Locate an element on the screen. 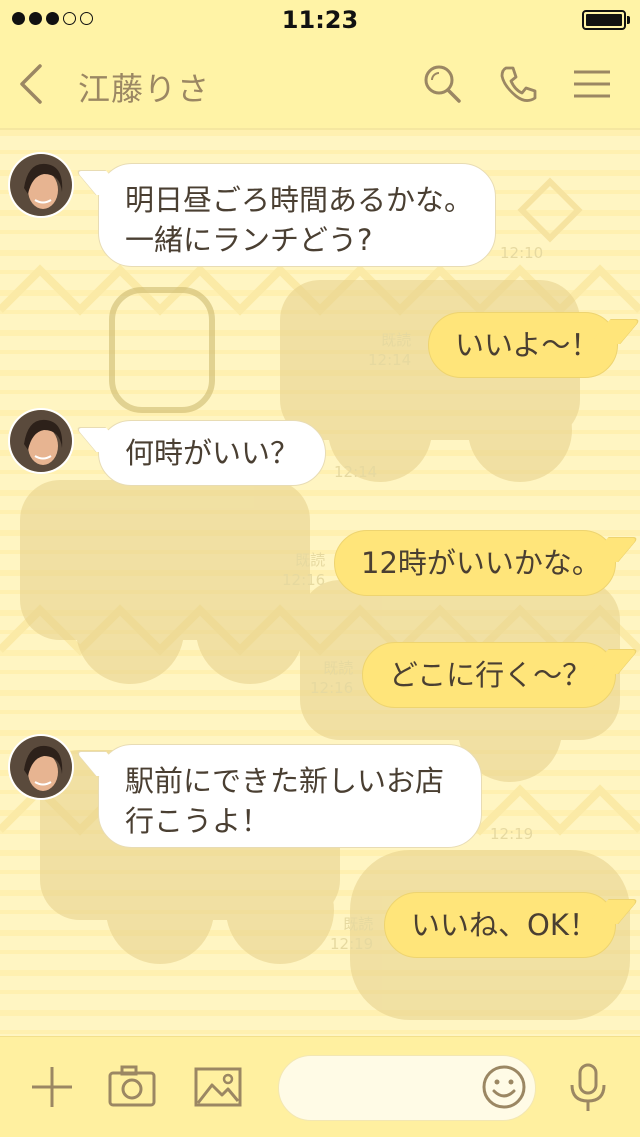 This screenshot has width=640, height=1137. message-bubble-outgoing: いいよ～！ is located at coordinates (523, 345).